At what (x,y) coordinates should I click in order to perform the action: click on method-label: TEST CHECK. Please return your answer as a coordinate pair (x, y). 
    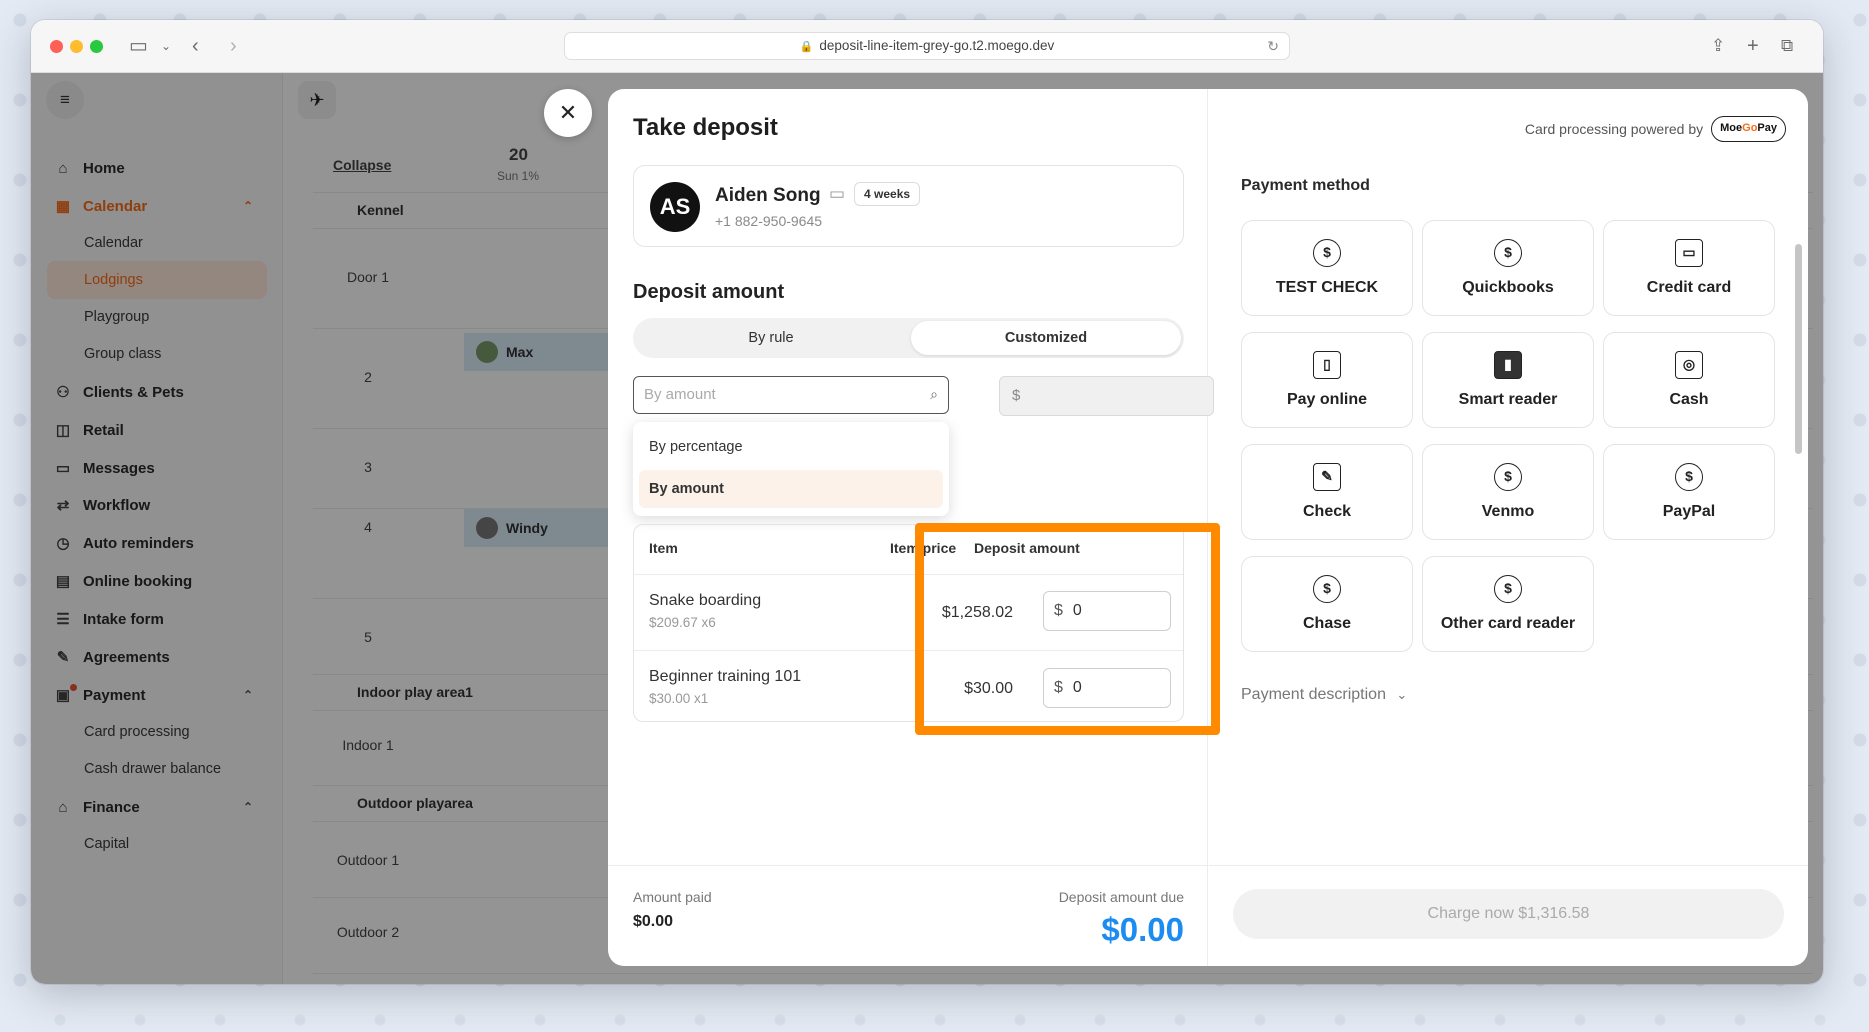
    Looking at the image, I should click on (1327, 287).